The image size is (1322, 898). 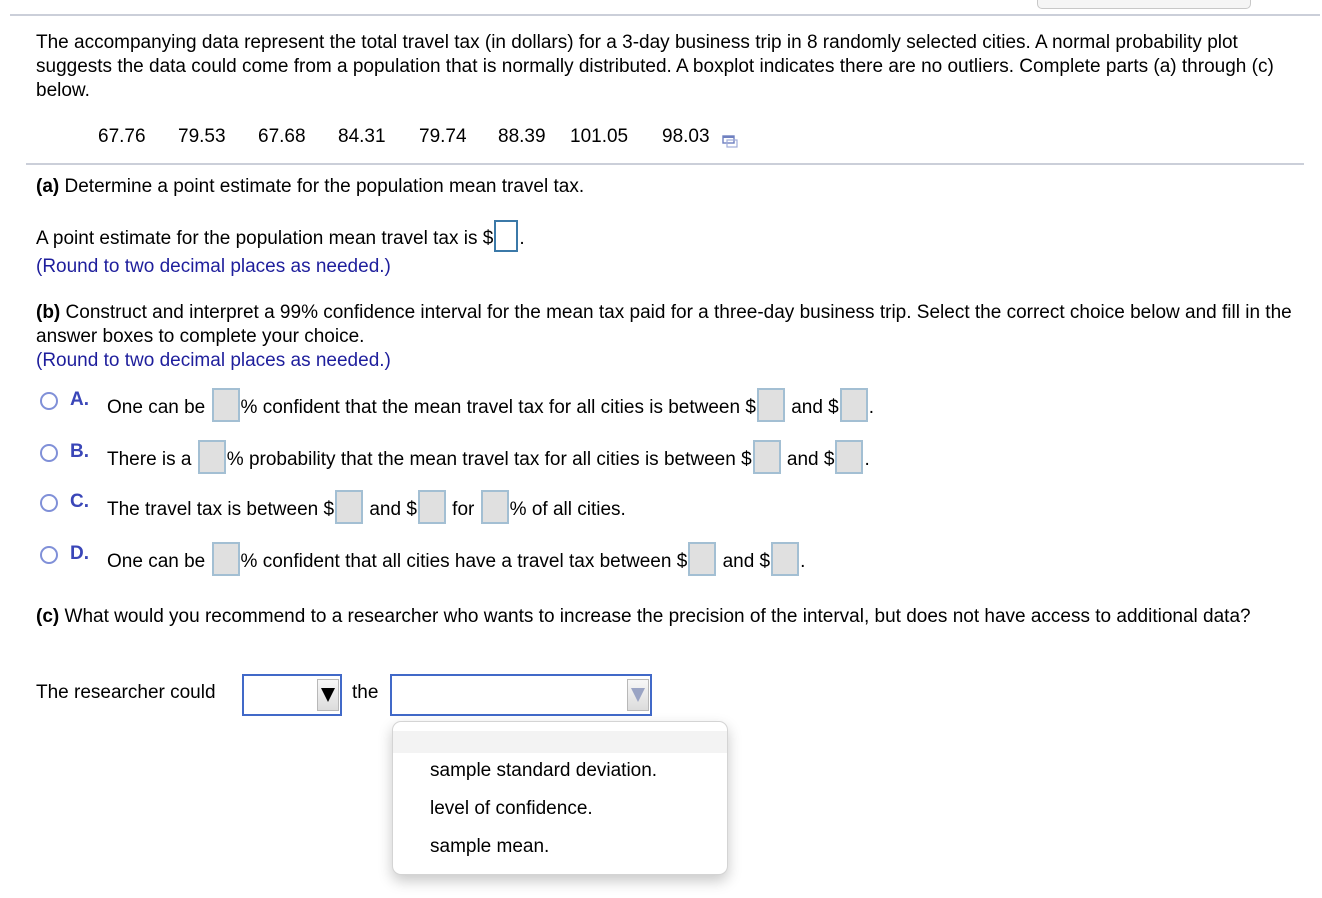 What do you see at coordinates (785, 558) in the screenshot?
I see `option-d-upper-input` at bounding box center [785, 558].